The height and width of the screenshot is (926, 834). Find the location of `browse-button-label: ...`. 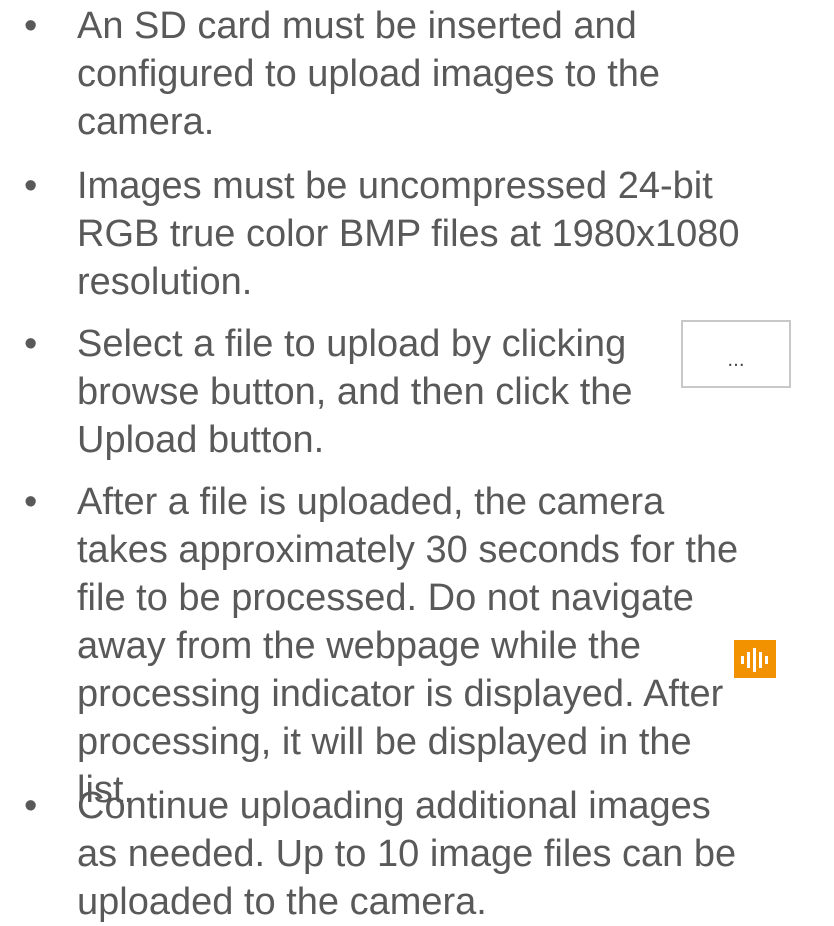

browse-button-label: ... is located at coordinates (736, 360).